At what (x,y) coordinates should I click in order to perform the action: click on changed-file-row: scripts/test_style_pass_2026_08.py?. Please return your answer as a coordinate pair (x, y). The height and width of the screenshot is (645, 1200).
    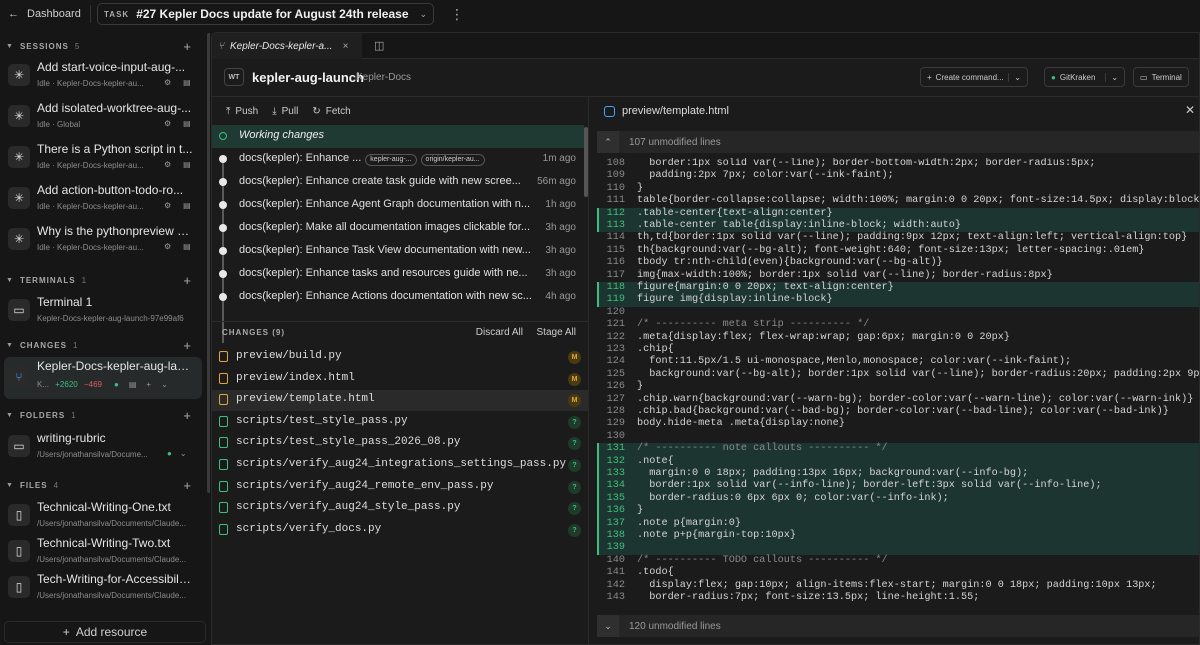
    Looking at the image, I should click on (400, 443).